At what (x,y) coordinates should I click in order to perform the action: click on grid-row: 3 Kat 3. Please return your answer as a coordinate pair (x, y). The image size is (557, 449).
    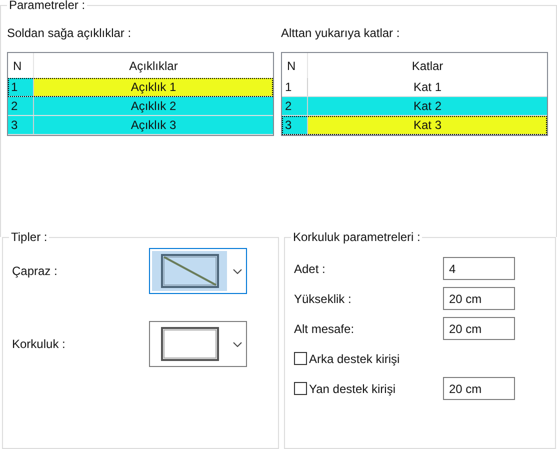
    Looking at the image, I should click on (414, 125).